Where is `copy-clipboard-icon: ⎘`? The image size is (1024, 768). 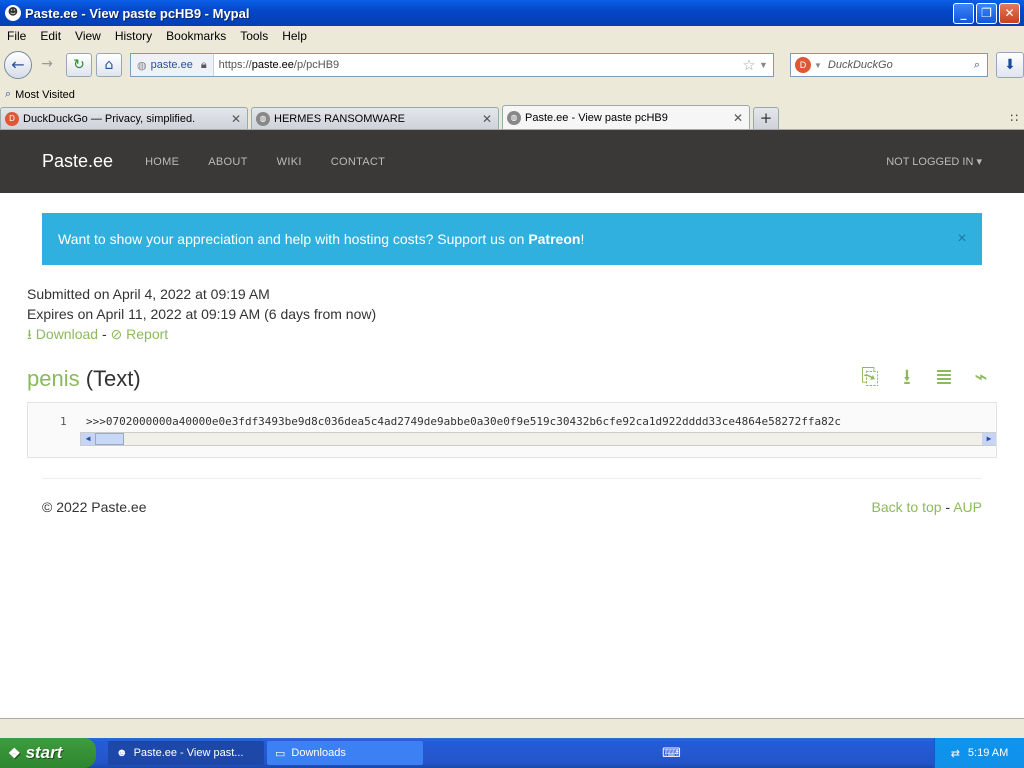 copy-clipboard-icon: ⎘ is located at coordinates (870, 377).